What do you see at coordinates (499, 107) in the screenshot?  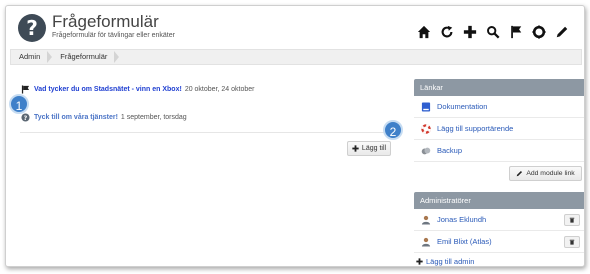 I see `link-item: Dokumentation` at bounding box center [499, 107].